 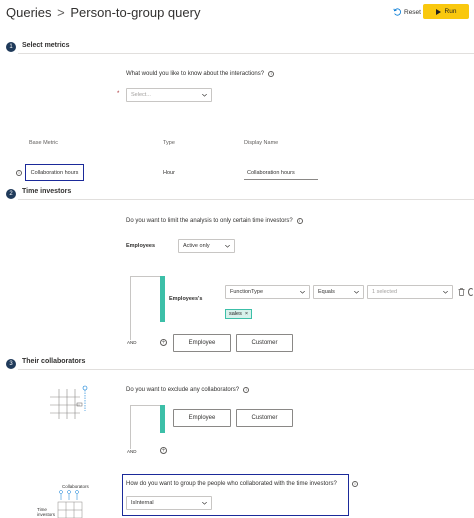 I want to click on group-by-value: IsInternal, so click(x=142, y=503).